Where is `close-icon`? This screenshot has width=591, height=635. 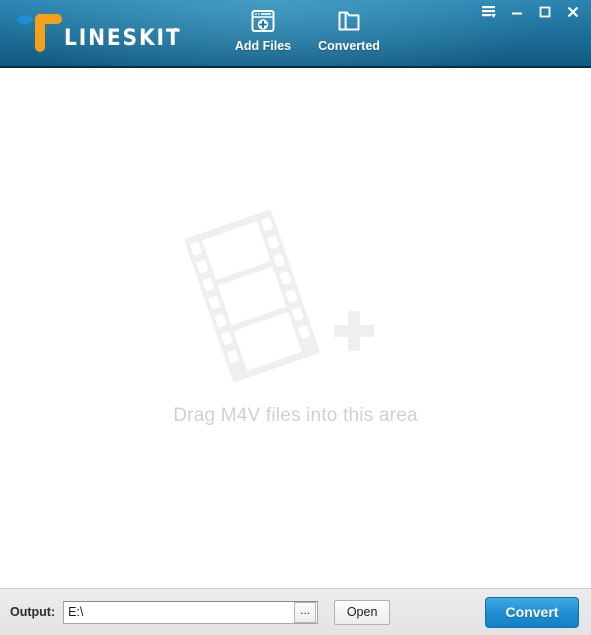
close-icon is located at coordinates (573, 12).